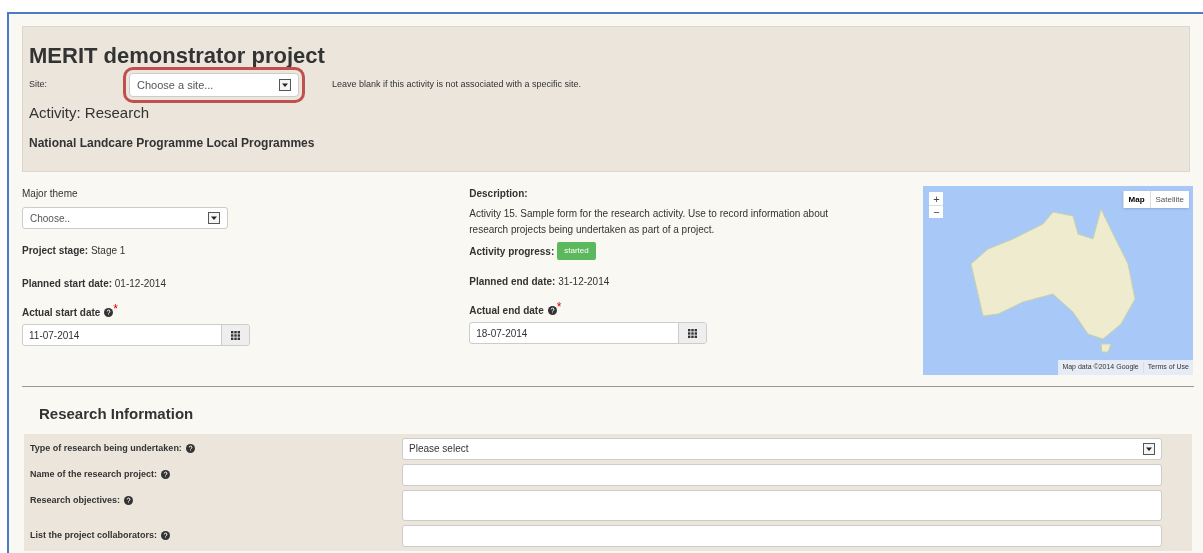 This screenshot has width=1203, height=553. What do you see at coordinates (177, 56) in the screenshot?
I see `project-title: MERIT demonstrator project` at bounding box center [177, 56].